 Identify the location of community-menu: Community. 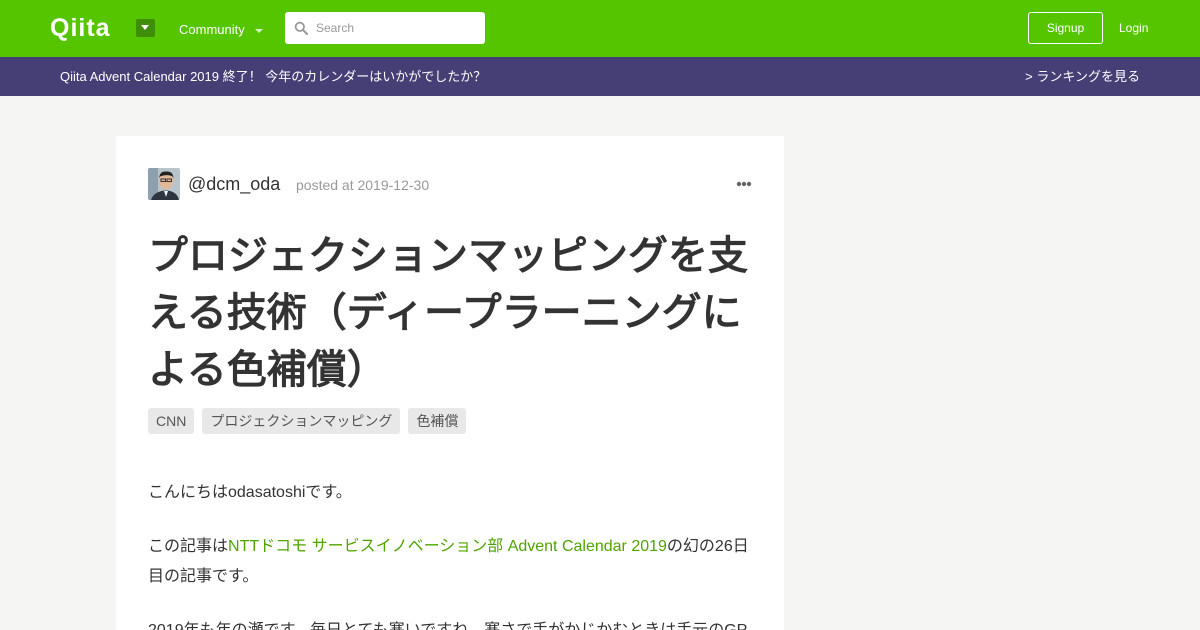
(221, 30).